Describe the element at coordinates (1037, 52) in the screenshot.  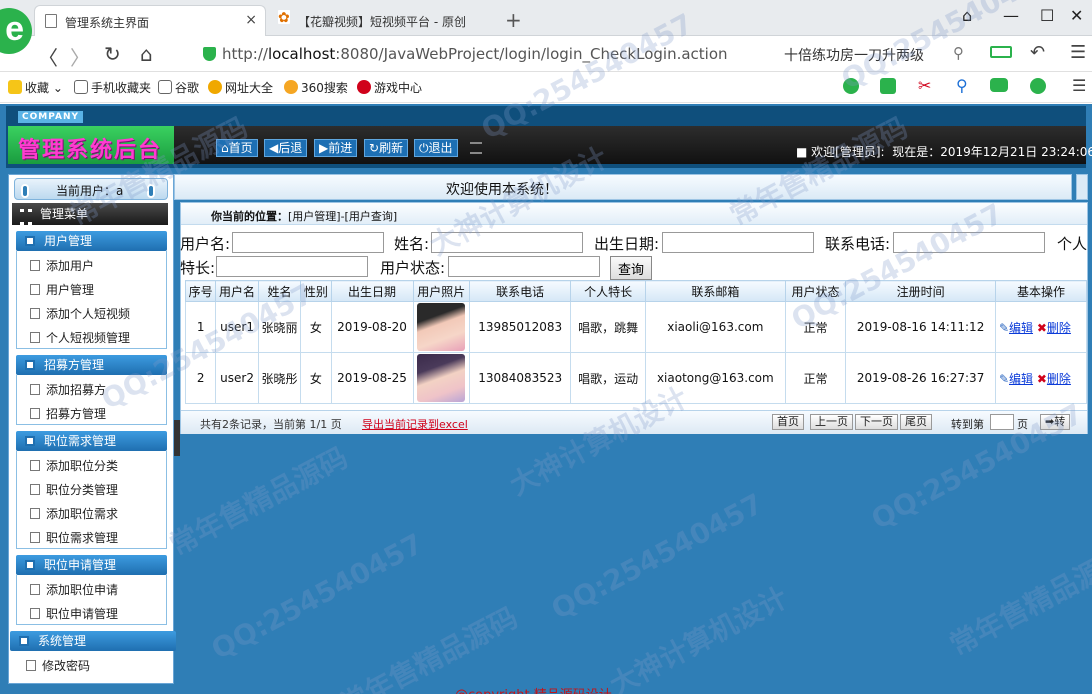
I see `undo-icon: ↶` at that location.